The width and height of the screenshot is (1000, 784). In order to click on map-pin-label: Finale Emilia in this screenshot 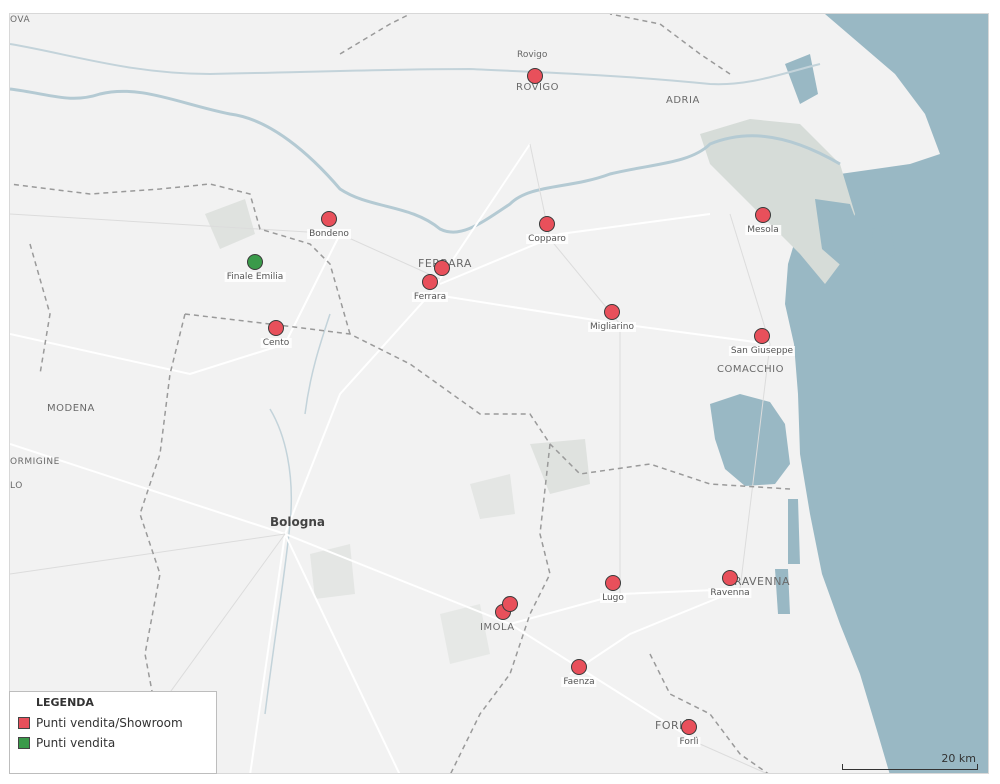, I will do `click(255, 277)`.